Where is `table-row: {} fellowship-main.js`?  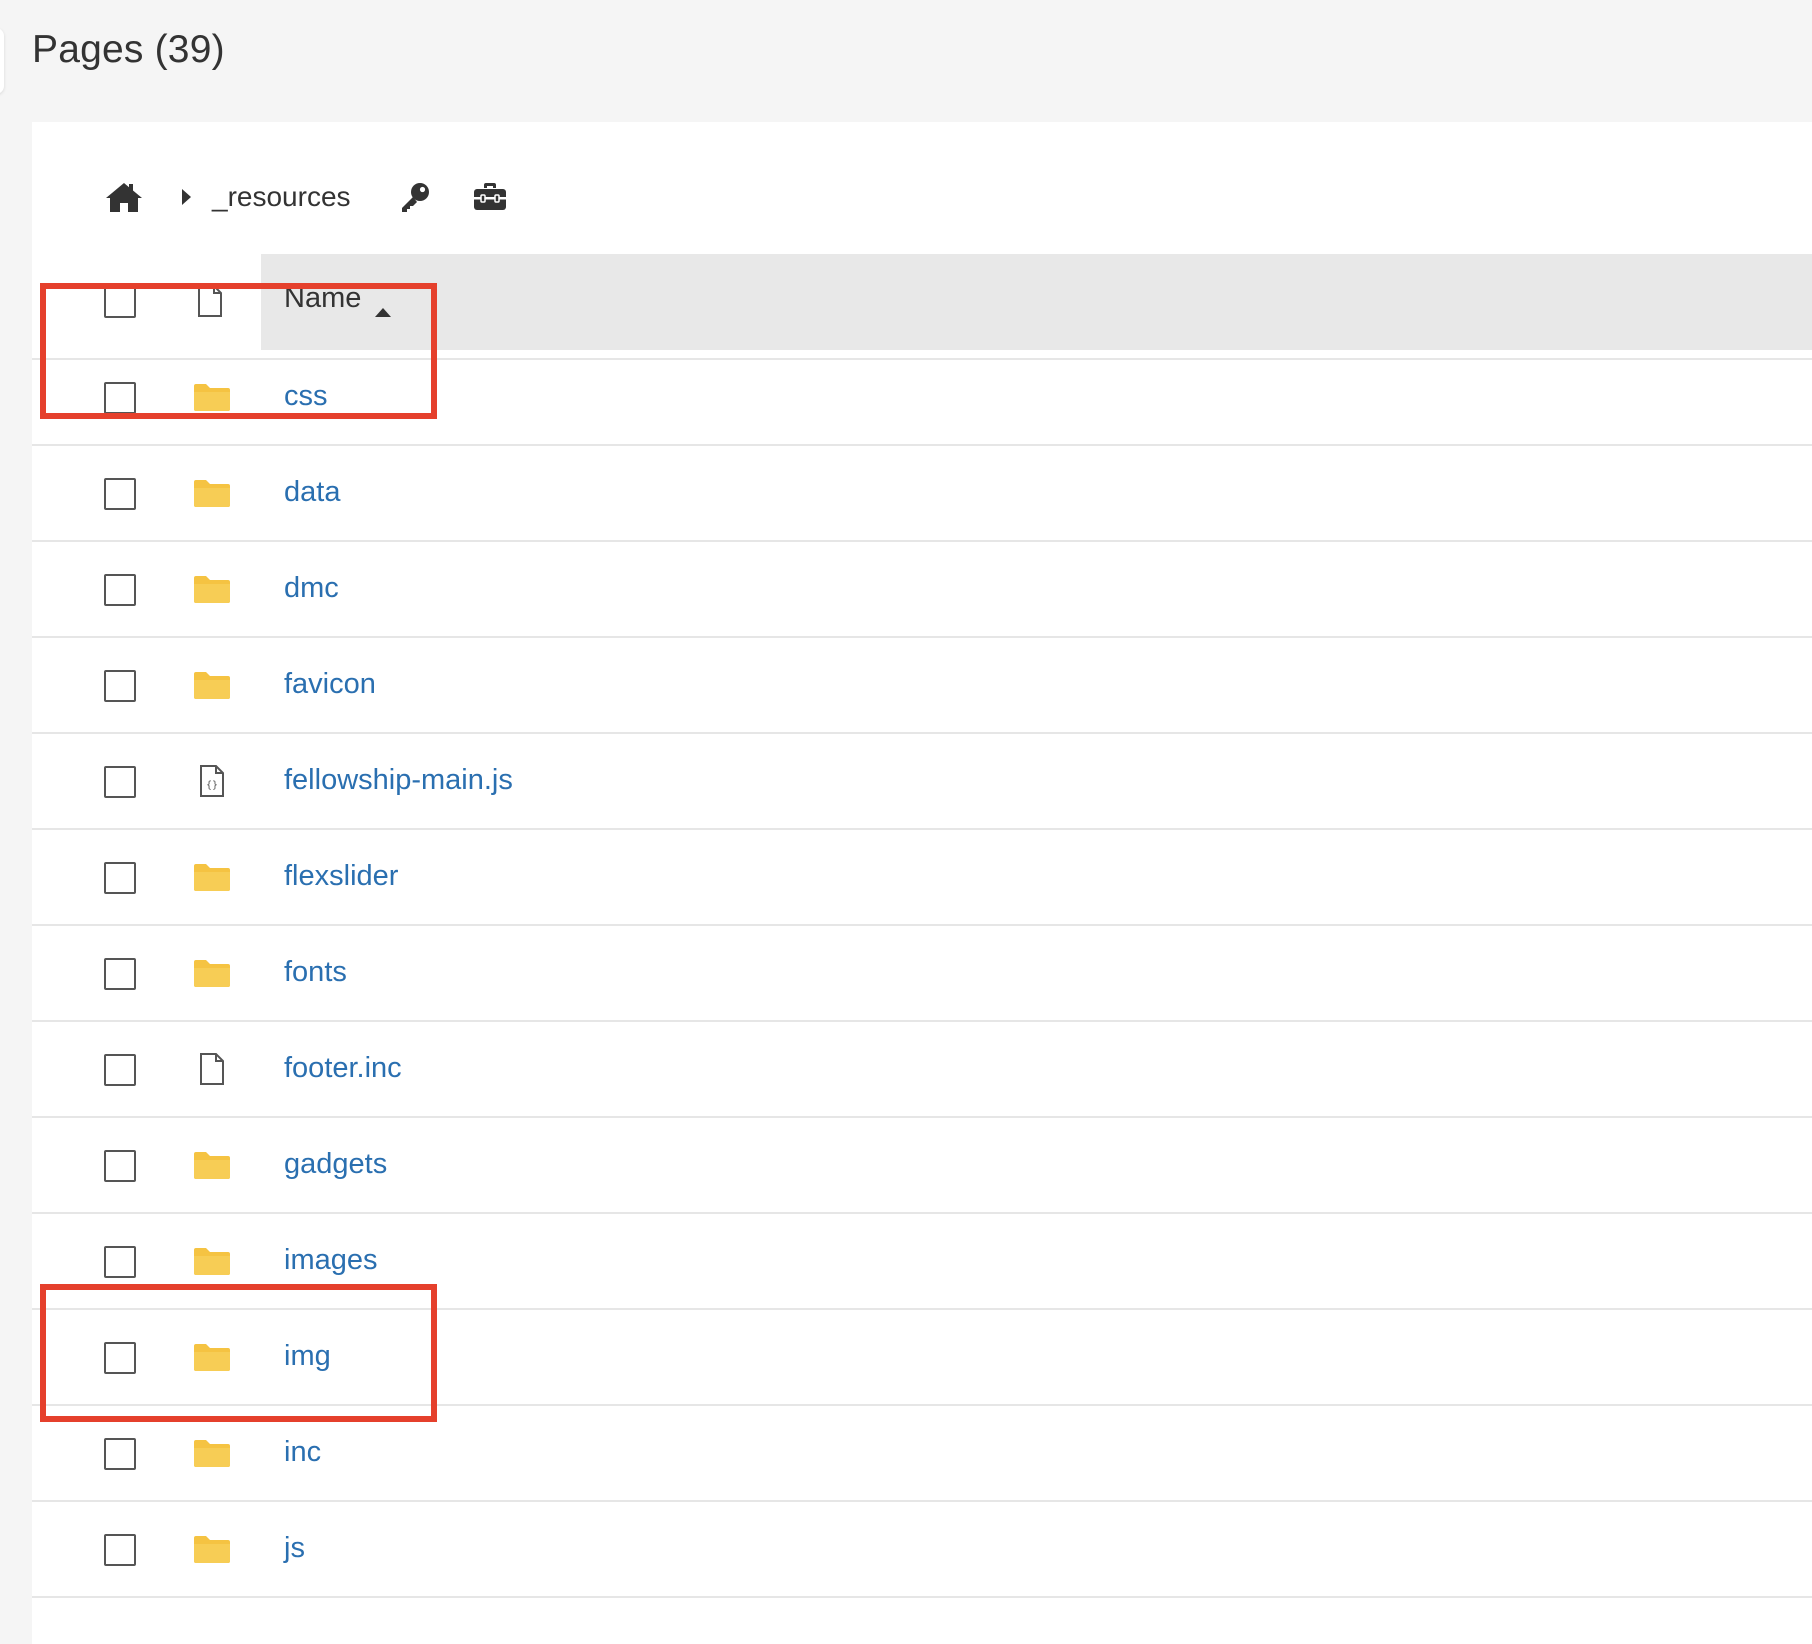 table-row: {} fellowship-main.js is located at coordinates (922, 782).